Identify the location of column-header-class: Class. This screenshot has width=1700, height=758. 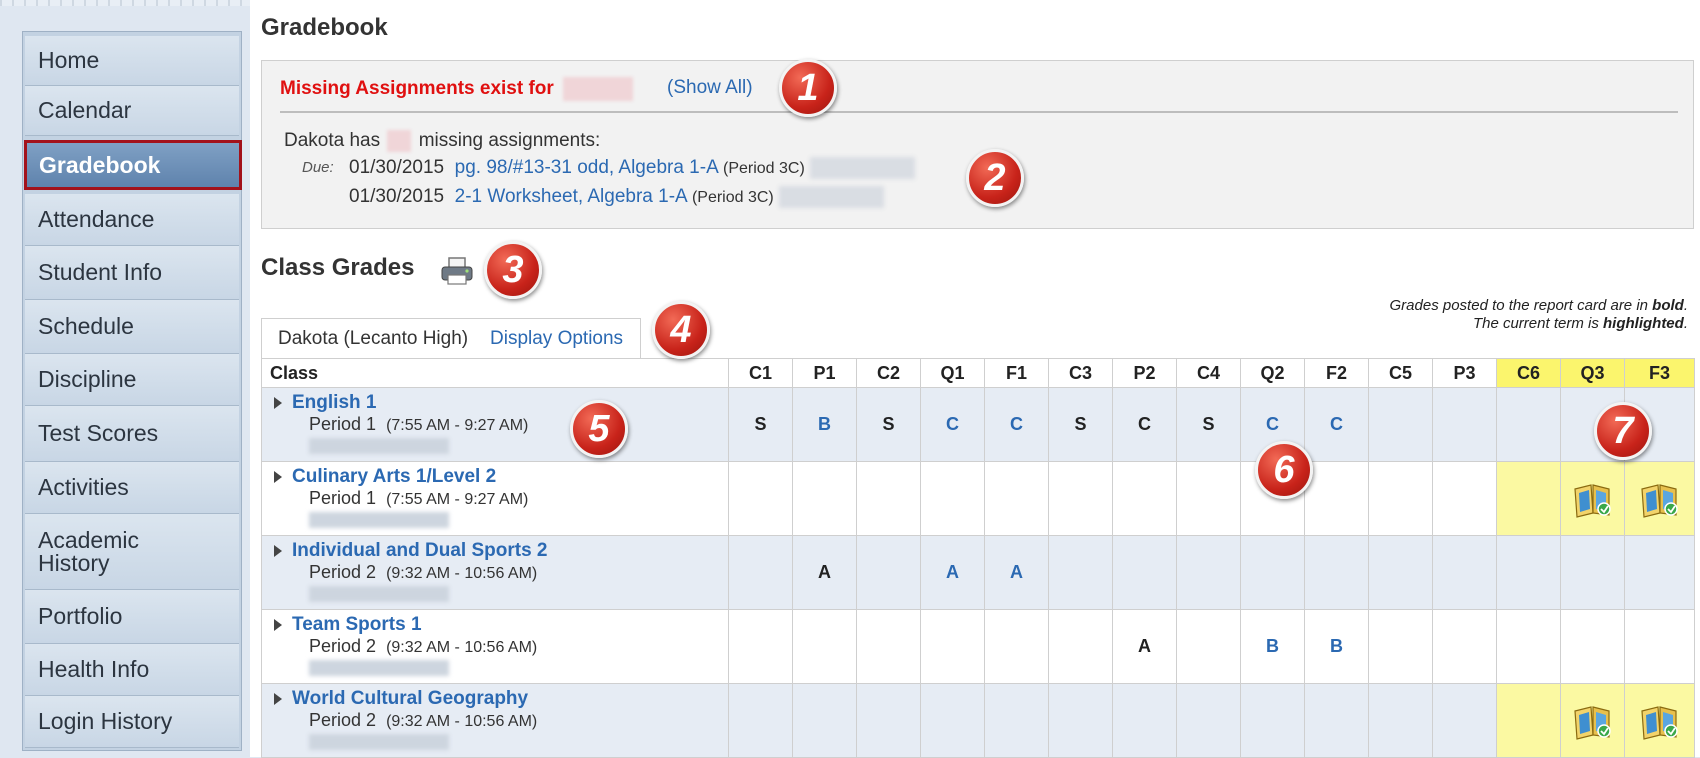
(495, 373).